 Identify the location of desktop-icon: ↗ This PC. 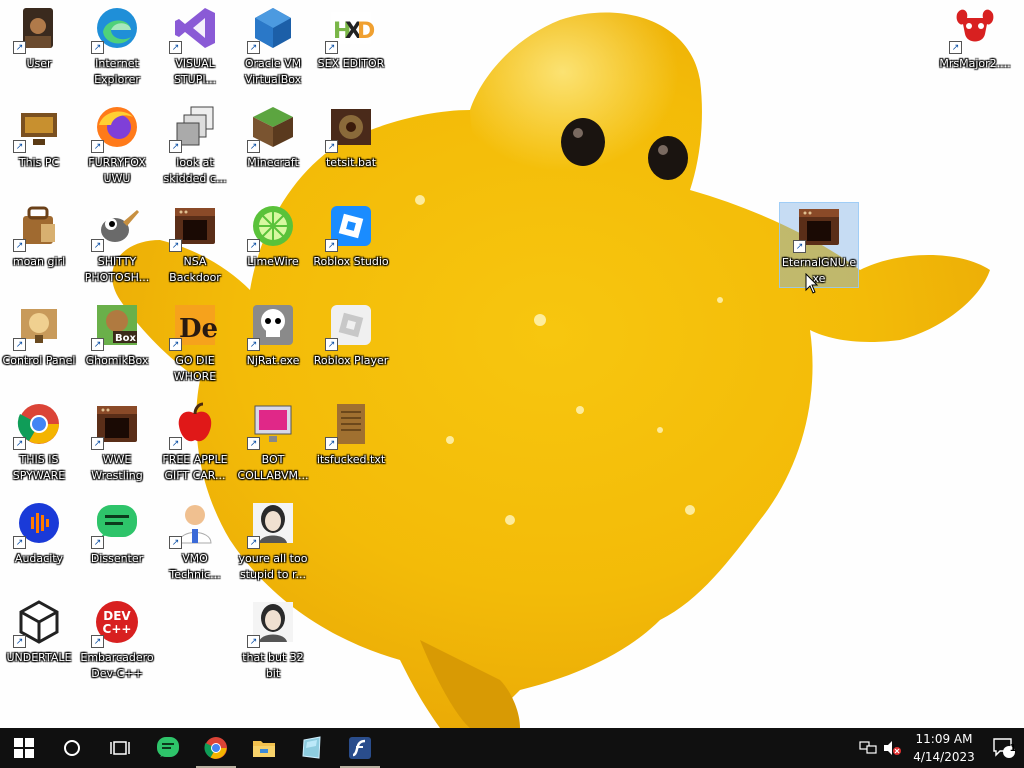
(39, 137).